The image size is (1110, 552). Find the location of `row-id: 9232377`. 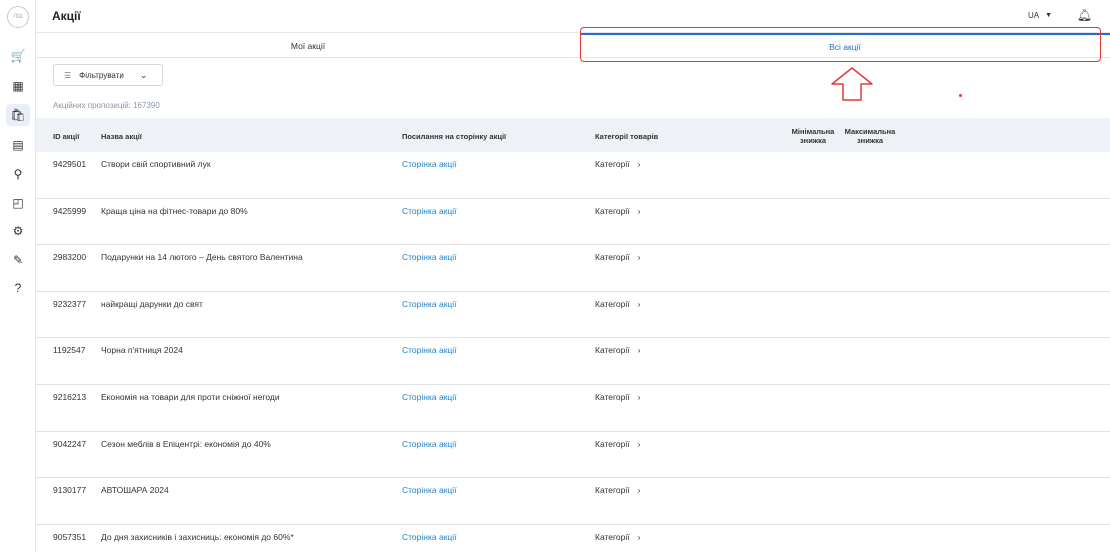

row-id: 9232377 is located at coordinates (70, 303).